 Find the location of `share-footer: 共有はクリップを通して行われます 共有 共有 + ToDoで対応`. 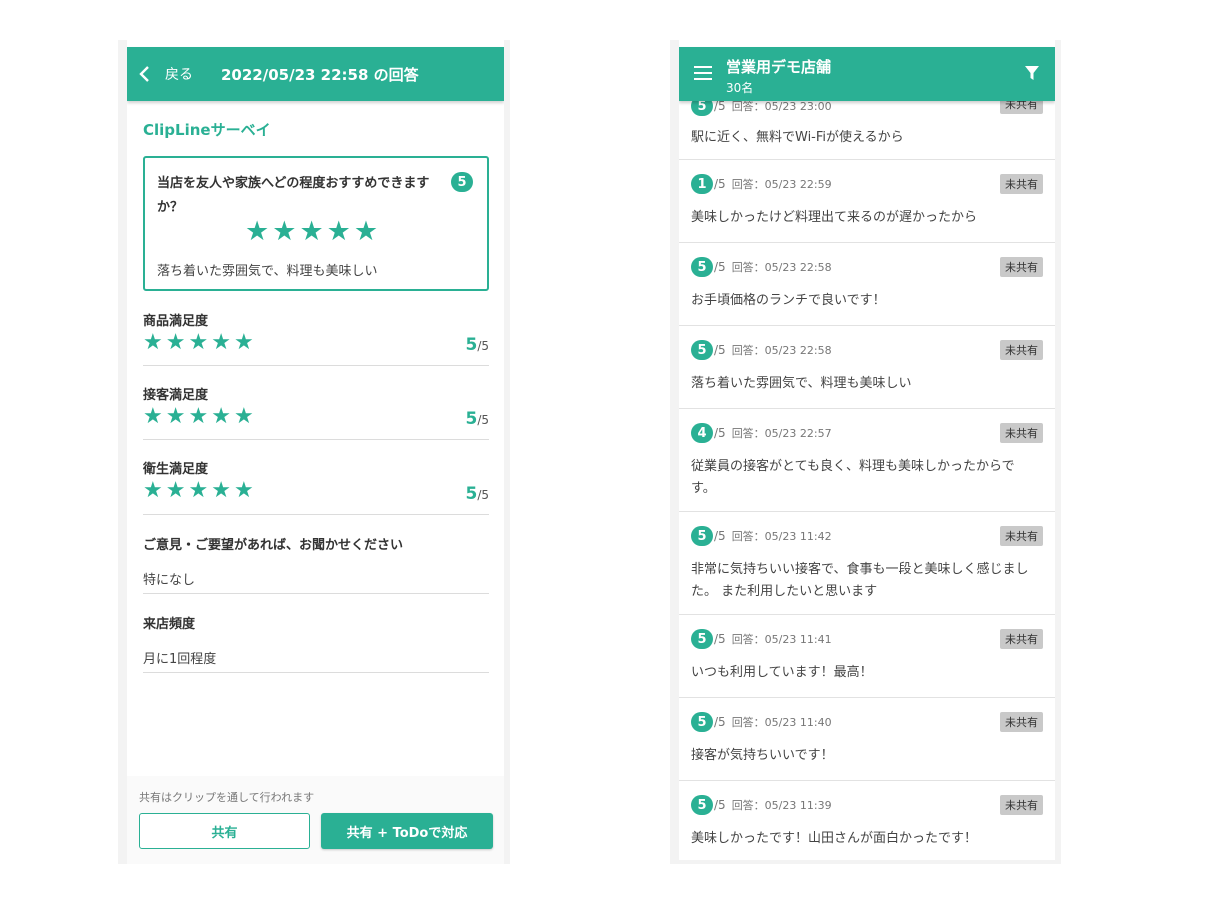

share-footer: 共有はクリップを通して行われます 共有 共有 + ToDoで対応 is located at coordinates (315, 820).